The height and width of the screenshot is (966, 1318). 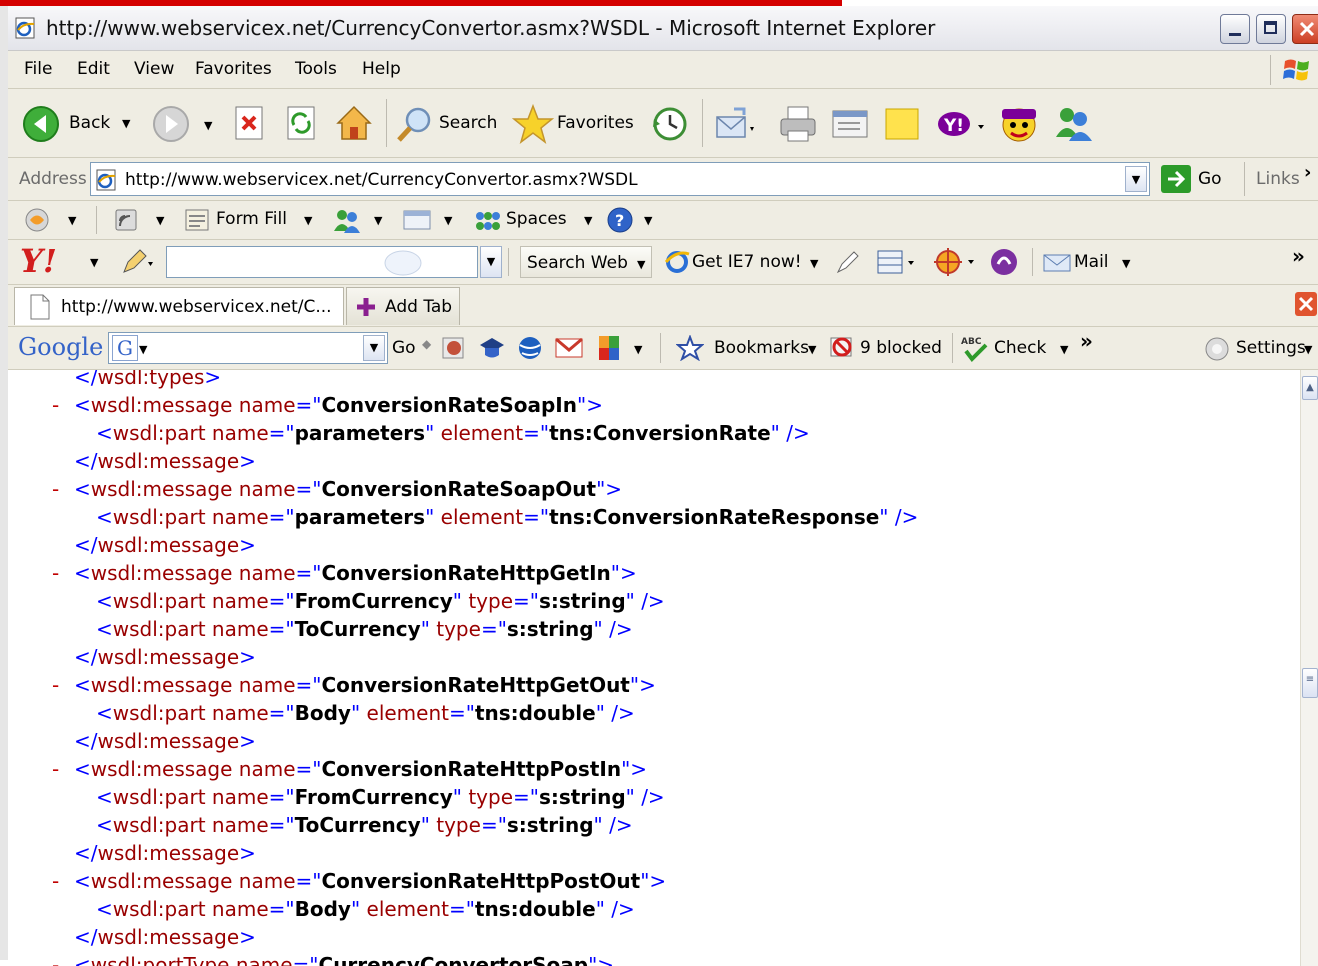 I want to click on stop-button, so click(x=249, y=124).